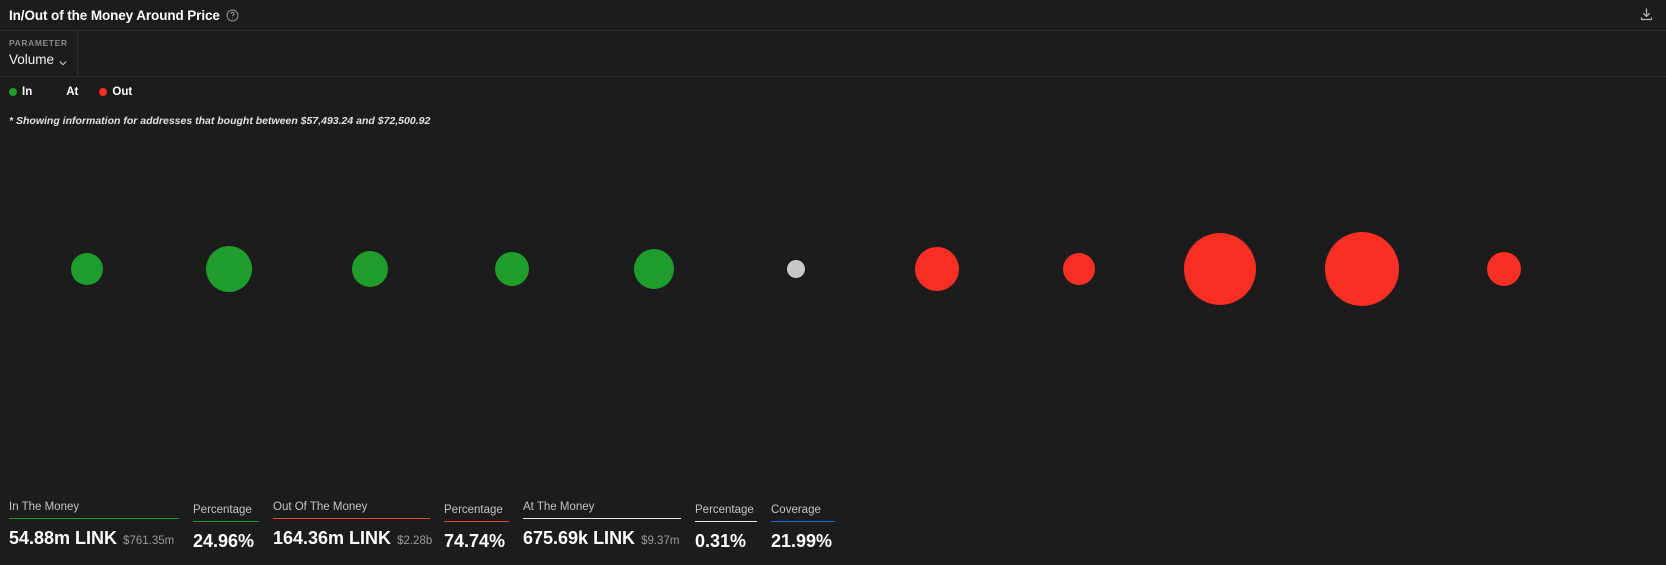  I want to click on legend-item-in: In, so click(20, 92).